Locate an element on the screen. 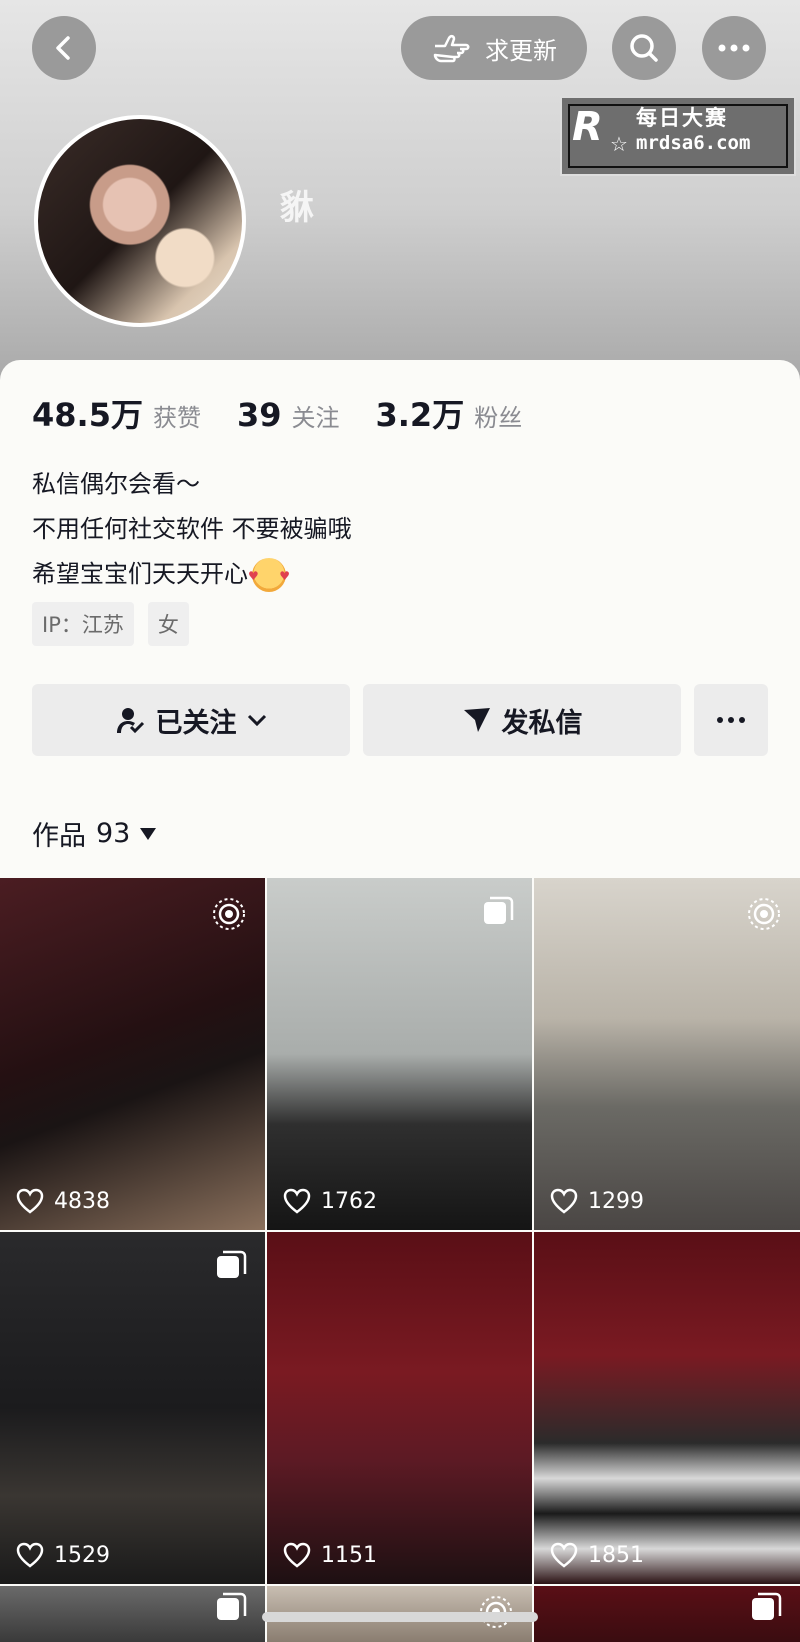  like-count: 1529 is located at coordinates (63, 1555).